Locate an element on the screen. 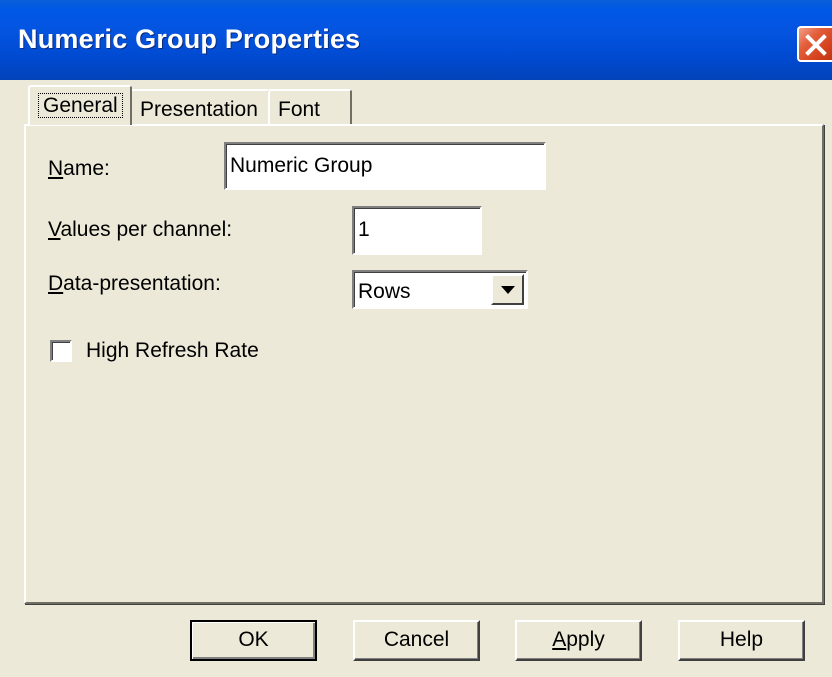 The image size is (832, 677). dropdown-button is located at coordinates (507, 289).